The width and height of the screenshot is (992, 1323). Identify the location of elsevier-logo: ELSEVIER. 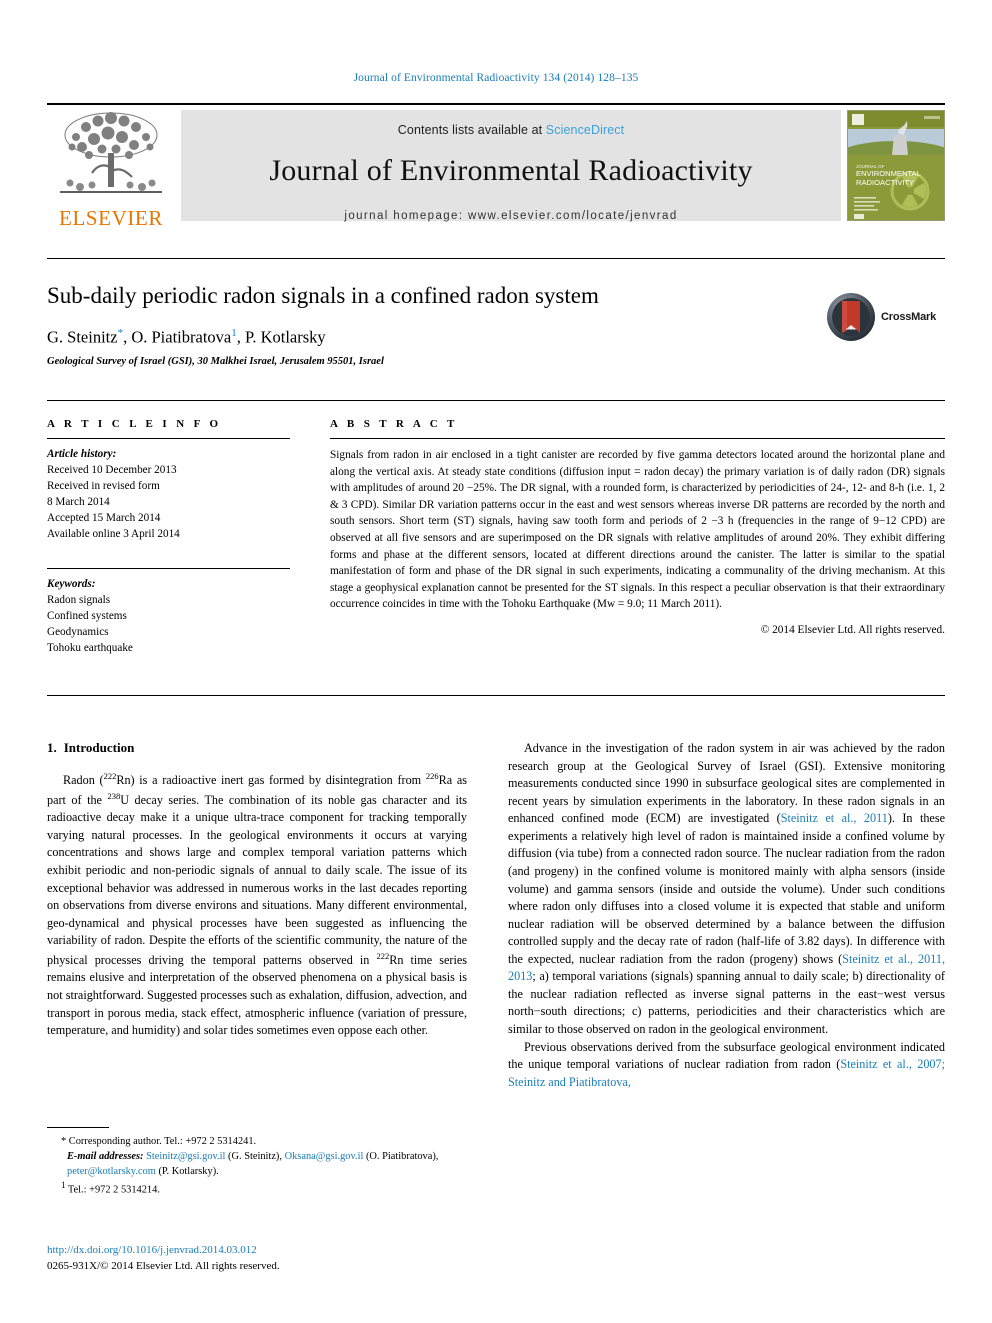
(111, 167).